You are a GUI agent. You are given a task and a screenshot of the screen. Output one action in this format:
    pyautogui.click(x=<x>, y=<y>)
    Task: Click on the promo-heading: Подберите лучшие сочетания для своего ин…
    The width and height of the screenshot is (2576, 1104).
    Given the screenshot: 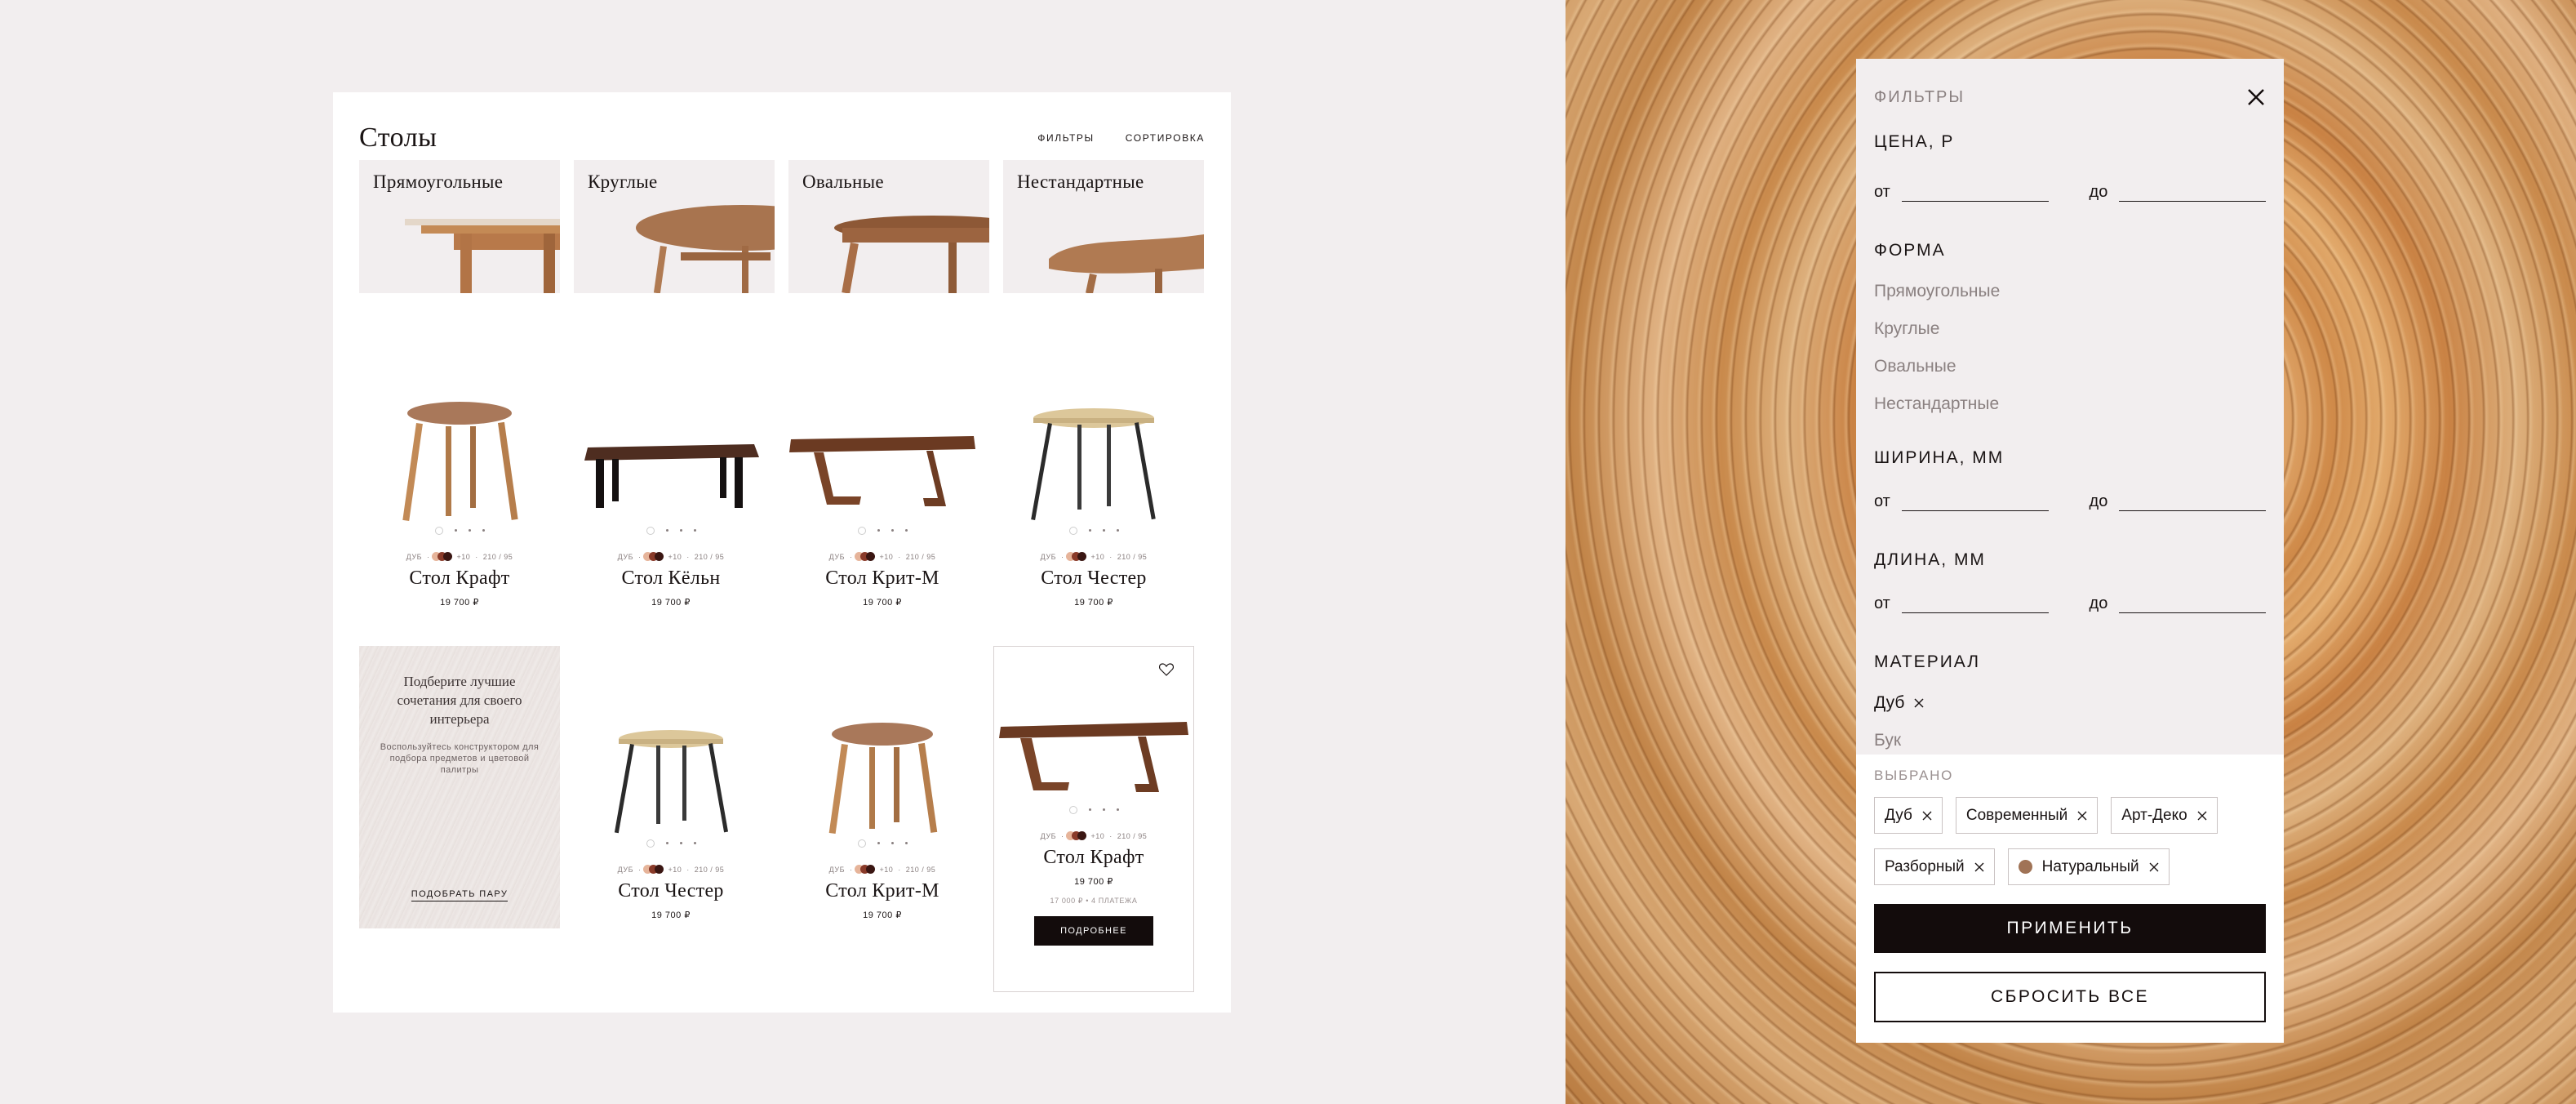 What is the action you would take?
    pyautogui.click(x=459, y=700)
    